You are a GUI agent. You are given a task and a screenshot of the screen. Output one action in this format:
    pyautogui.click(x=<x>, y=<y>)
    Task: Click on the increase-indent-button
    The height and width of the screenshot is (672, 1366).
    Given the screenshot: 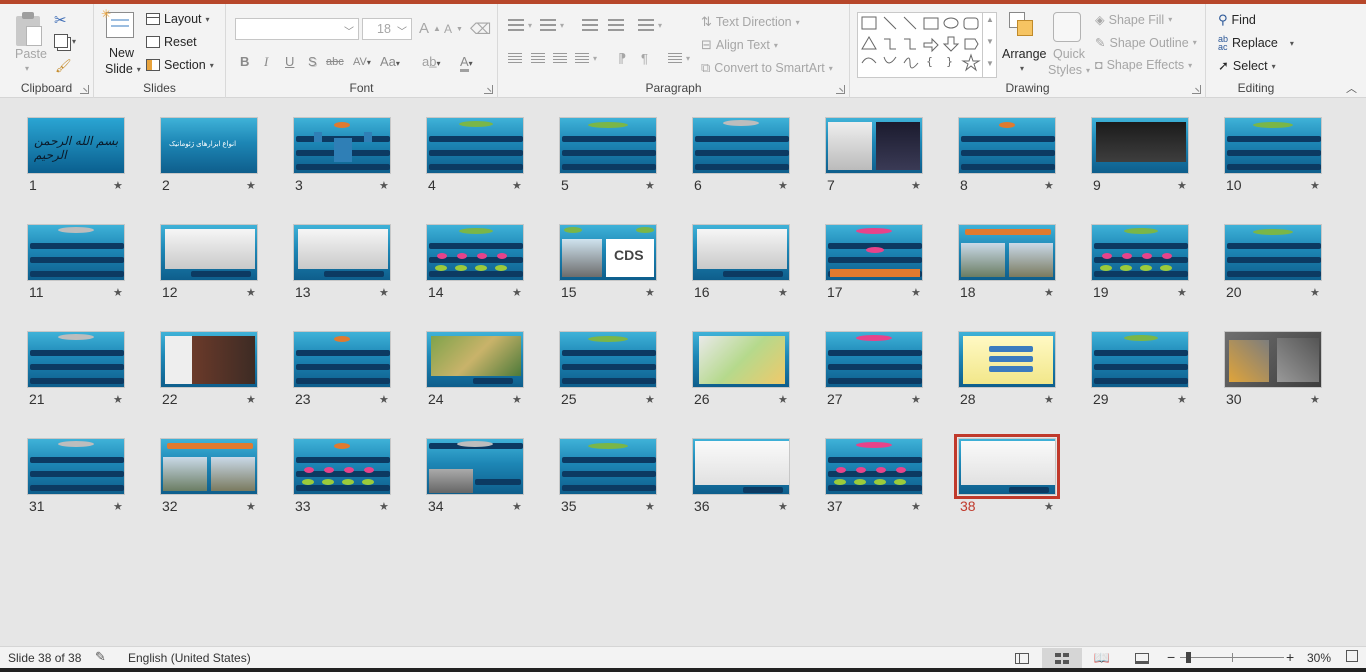 What is the action you would take?
    pyautogui.click(x=616, y=25)
    